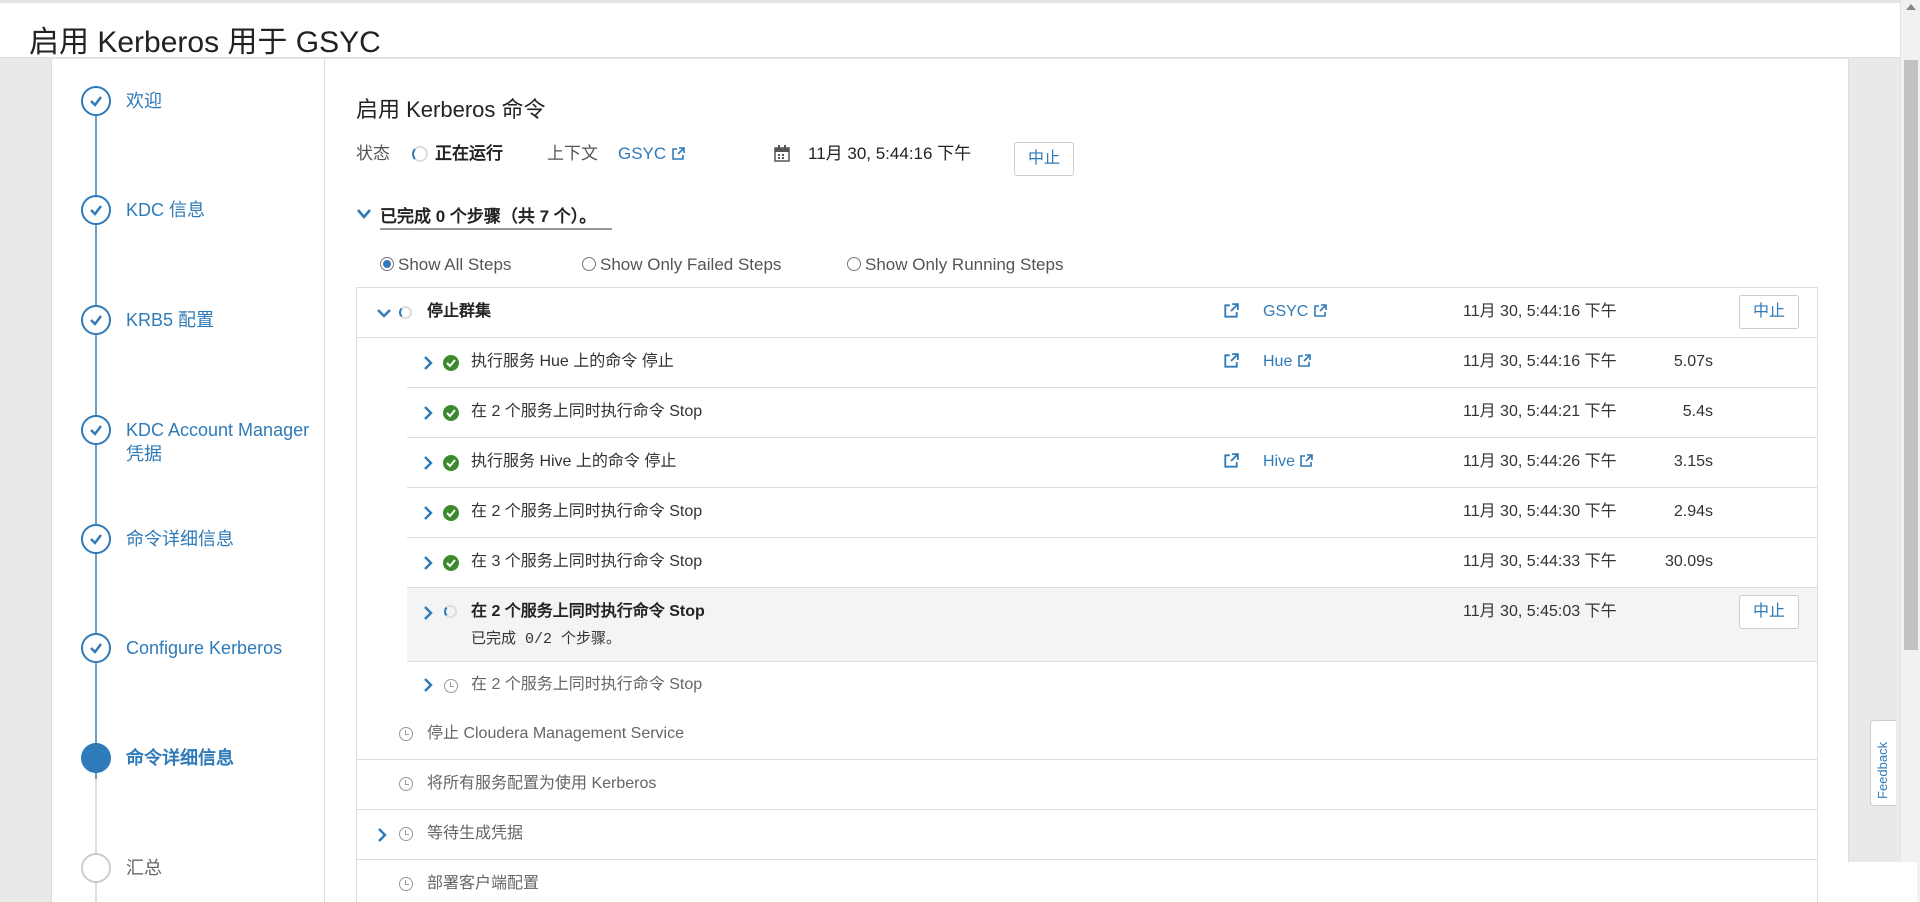  Describe the element at coordinates (1869, 882) in the screenshot. I see `overlay-patch` at that location.